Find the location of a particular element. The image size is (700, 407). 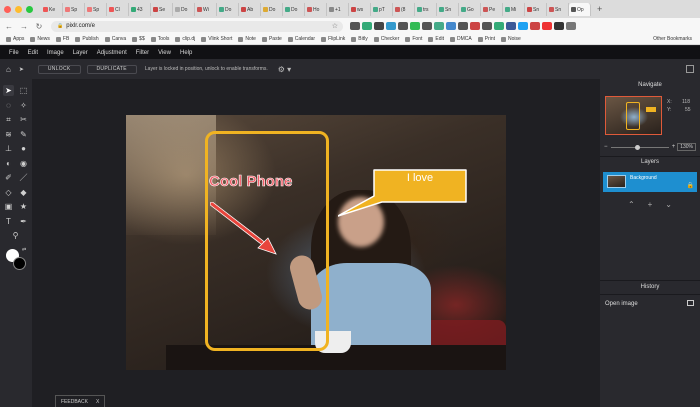

browser-tab: Ke is located at coordinates (52, 9).